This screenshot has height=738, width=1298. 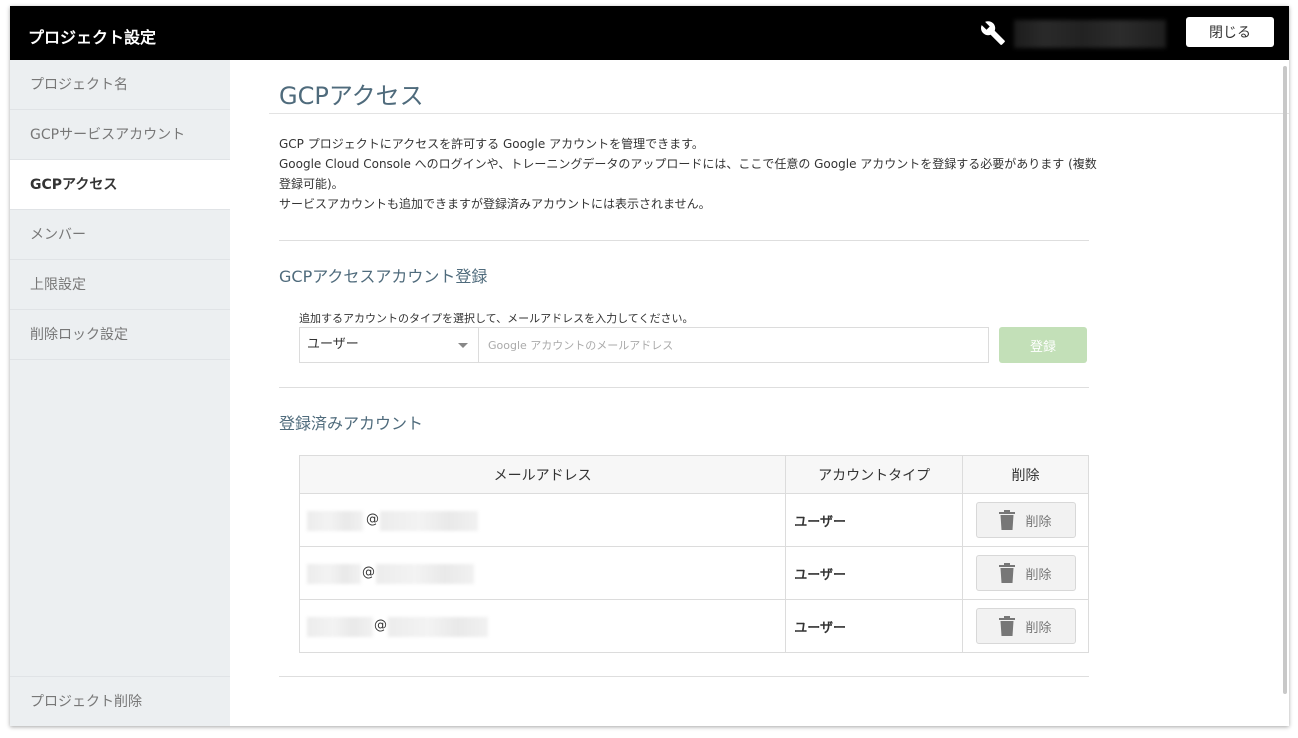 What do you see at coordinates (993, 33) in the screenshot?
I see `wrench-icon` at bounding box center [993, 33].